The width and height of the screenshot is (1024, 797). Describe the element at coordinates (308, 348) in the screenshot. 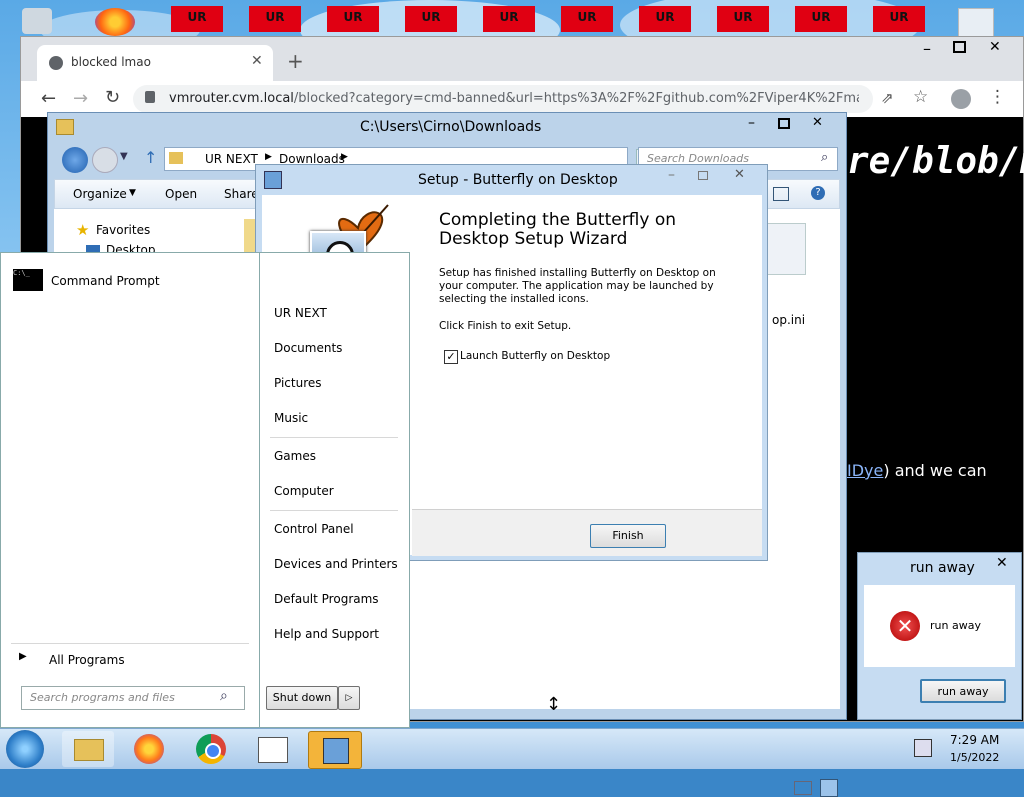

I see `start-item-documents: Documents` at that location.